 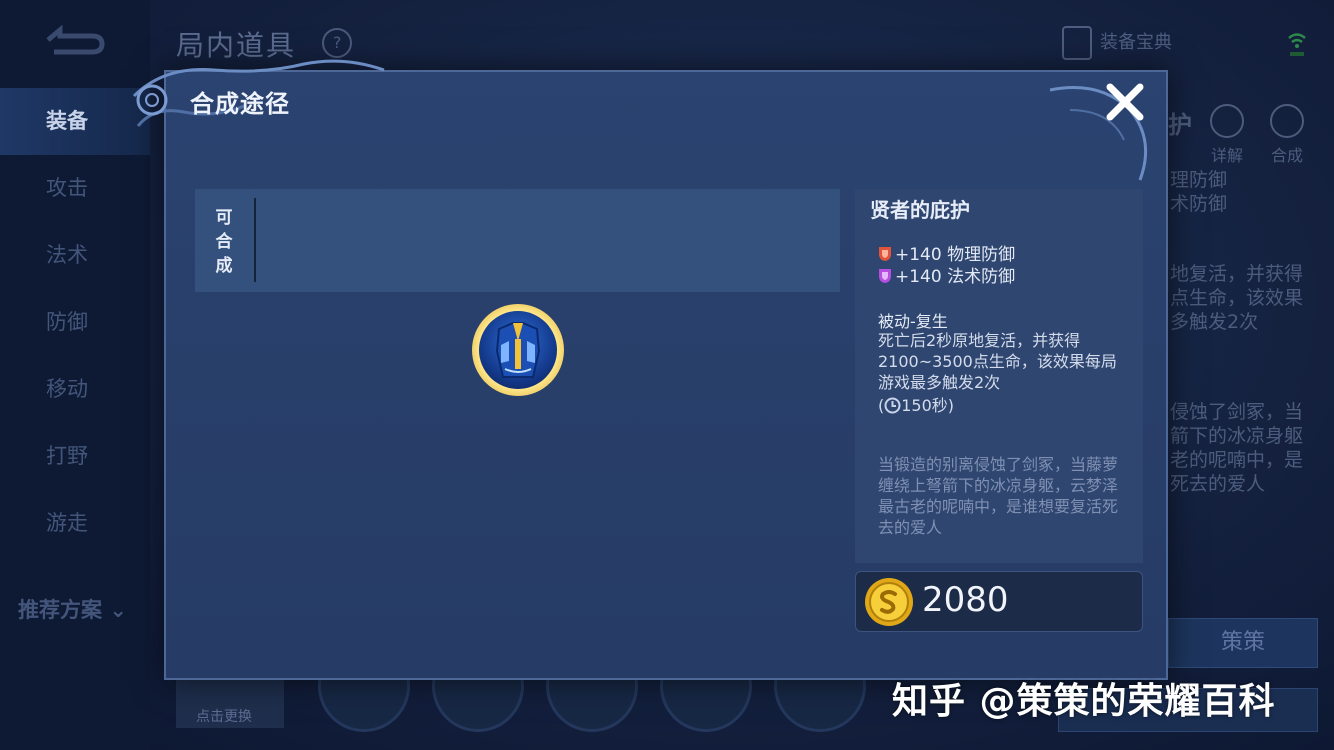 What do you see at coordinates (885, 276) in the screenshot?
I see `magic-shield-icon` at bounding box center [885, 276].